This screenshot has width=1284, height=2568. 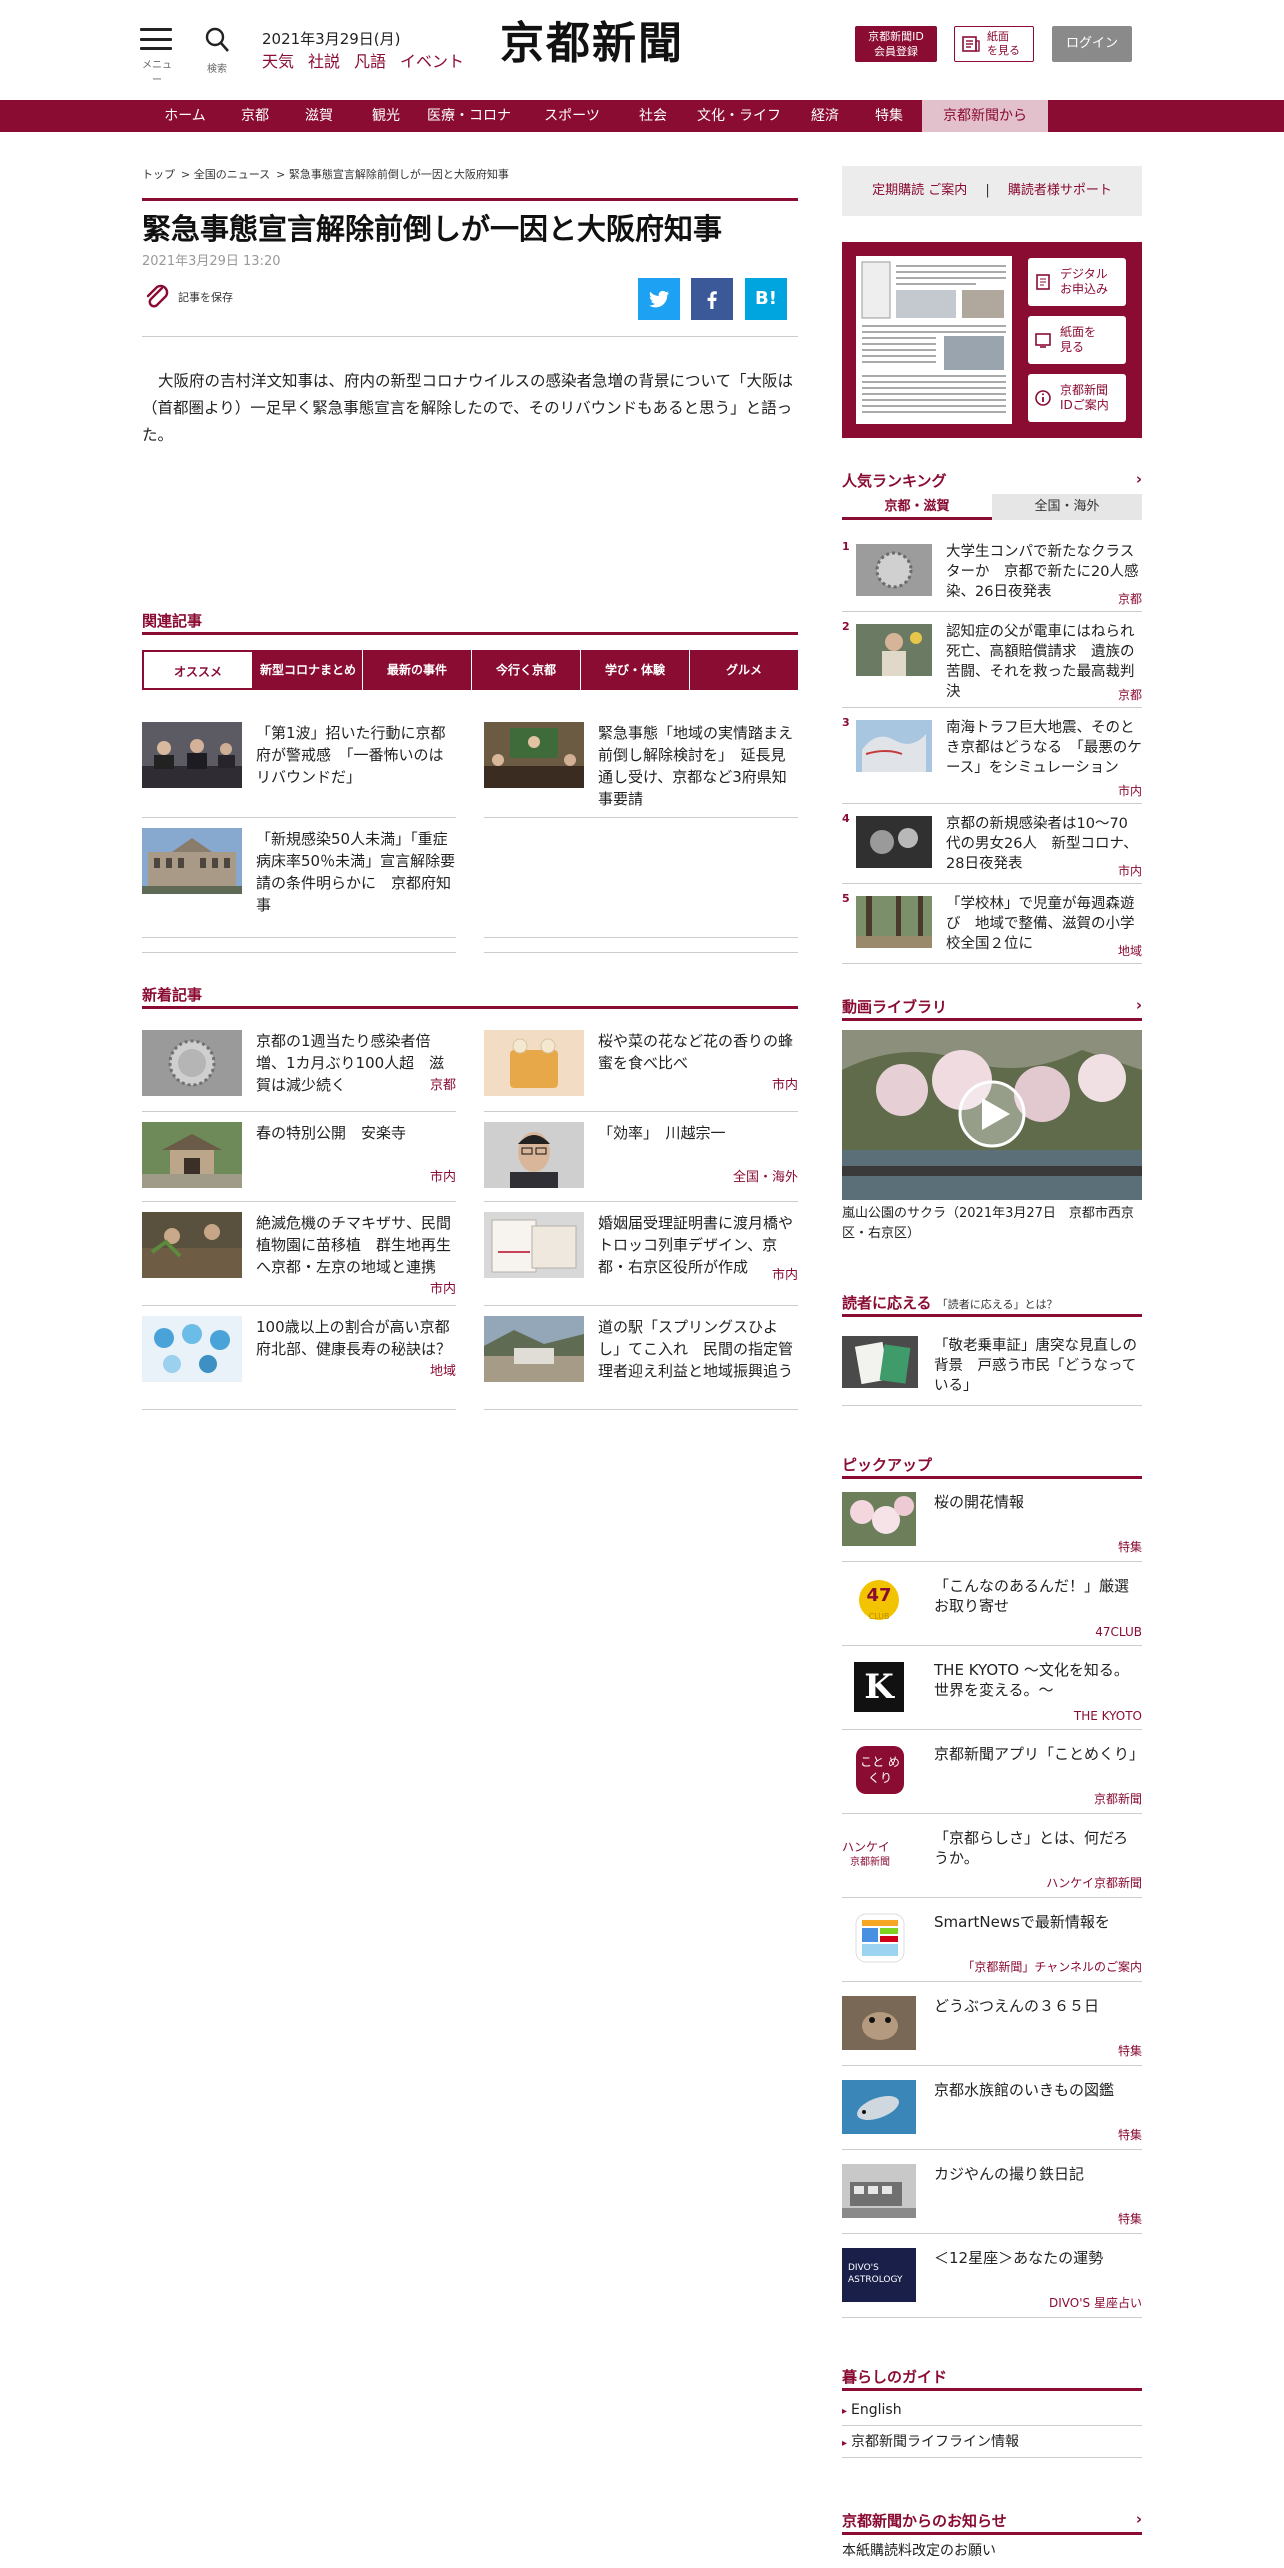 I want to click on tab-recommended: オススメ, so click(x=198, y=670).